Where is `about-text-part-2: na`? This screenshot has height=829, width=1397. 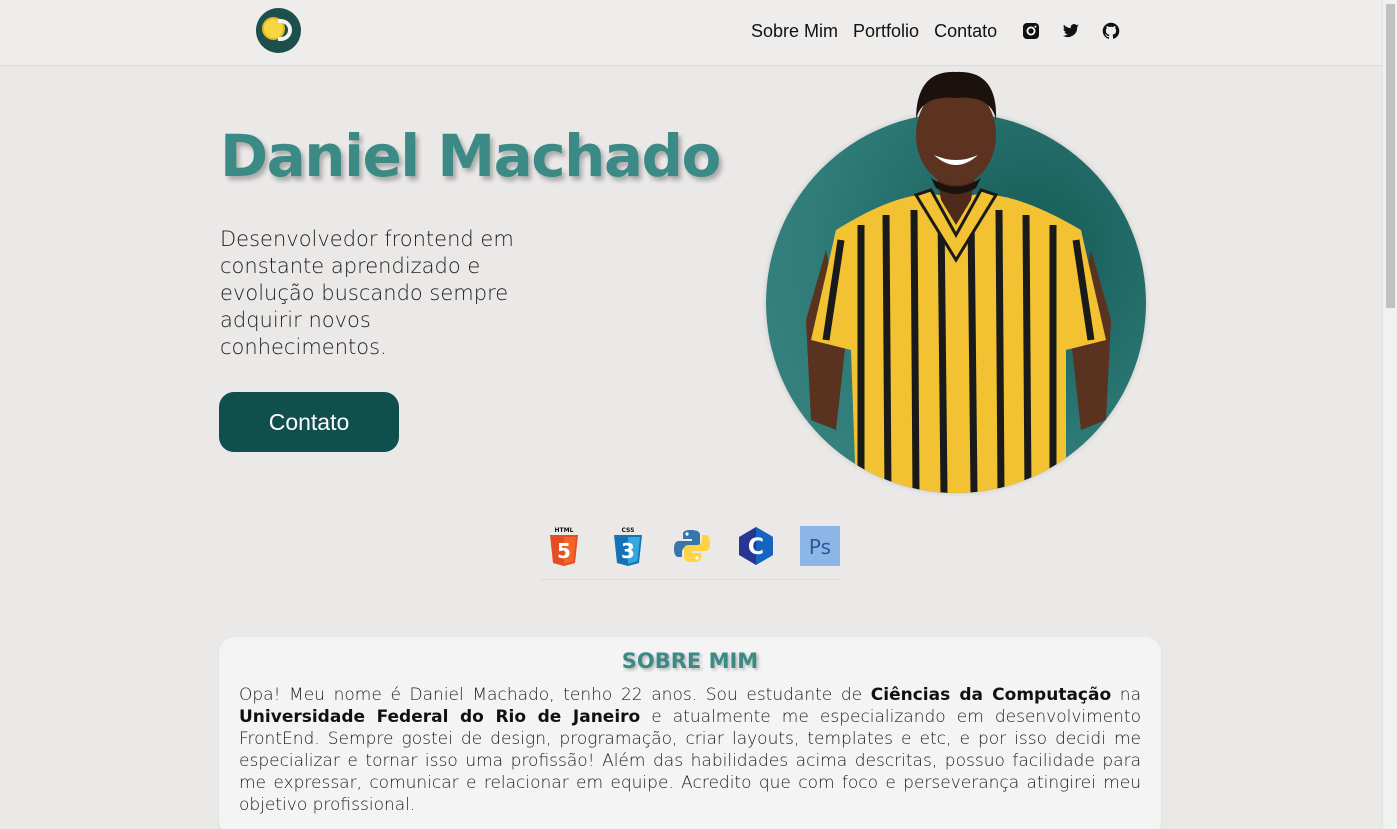 about-text-part-2: na is located at coordinates (1126, 695).